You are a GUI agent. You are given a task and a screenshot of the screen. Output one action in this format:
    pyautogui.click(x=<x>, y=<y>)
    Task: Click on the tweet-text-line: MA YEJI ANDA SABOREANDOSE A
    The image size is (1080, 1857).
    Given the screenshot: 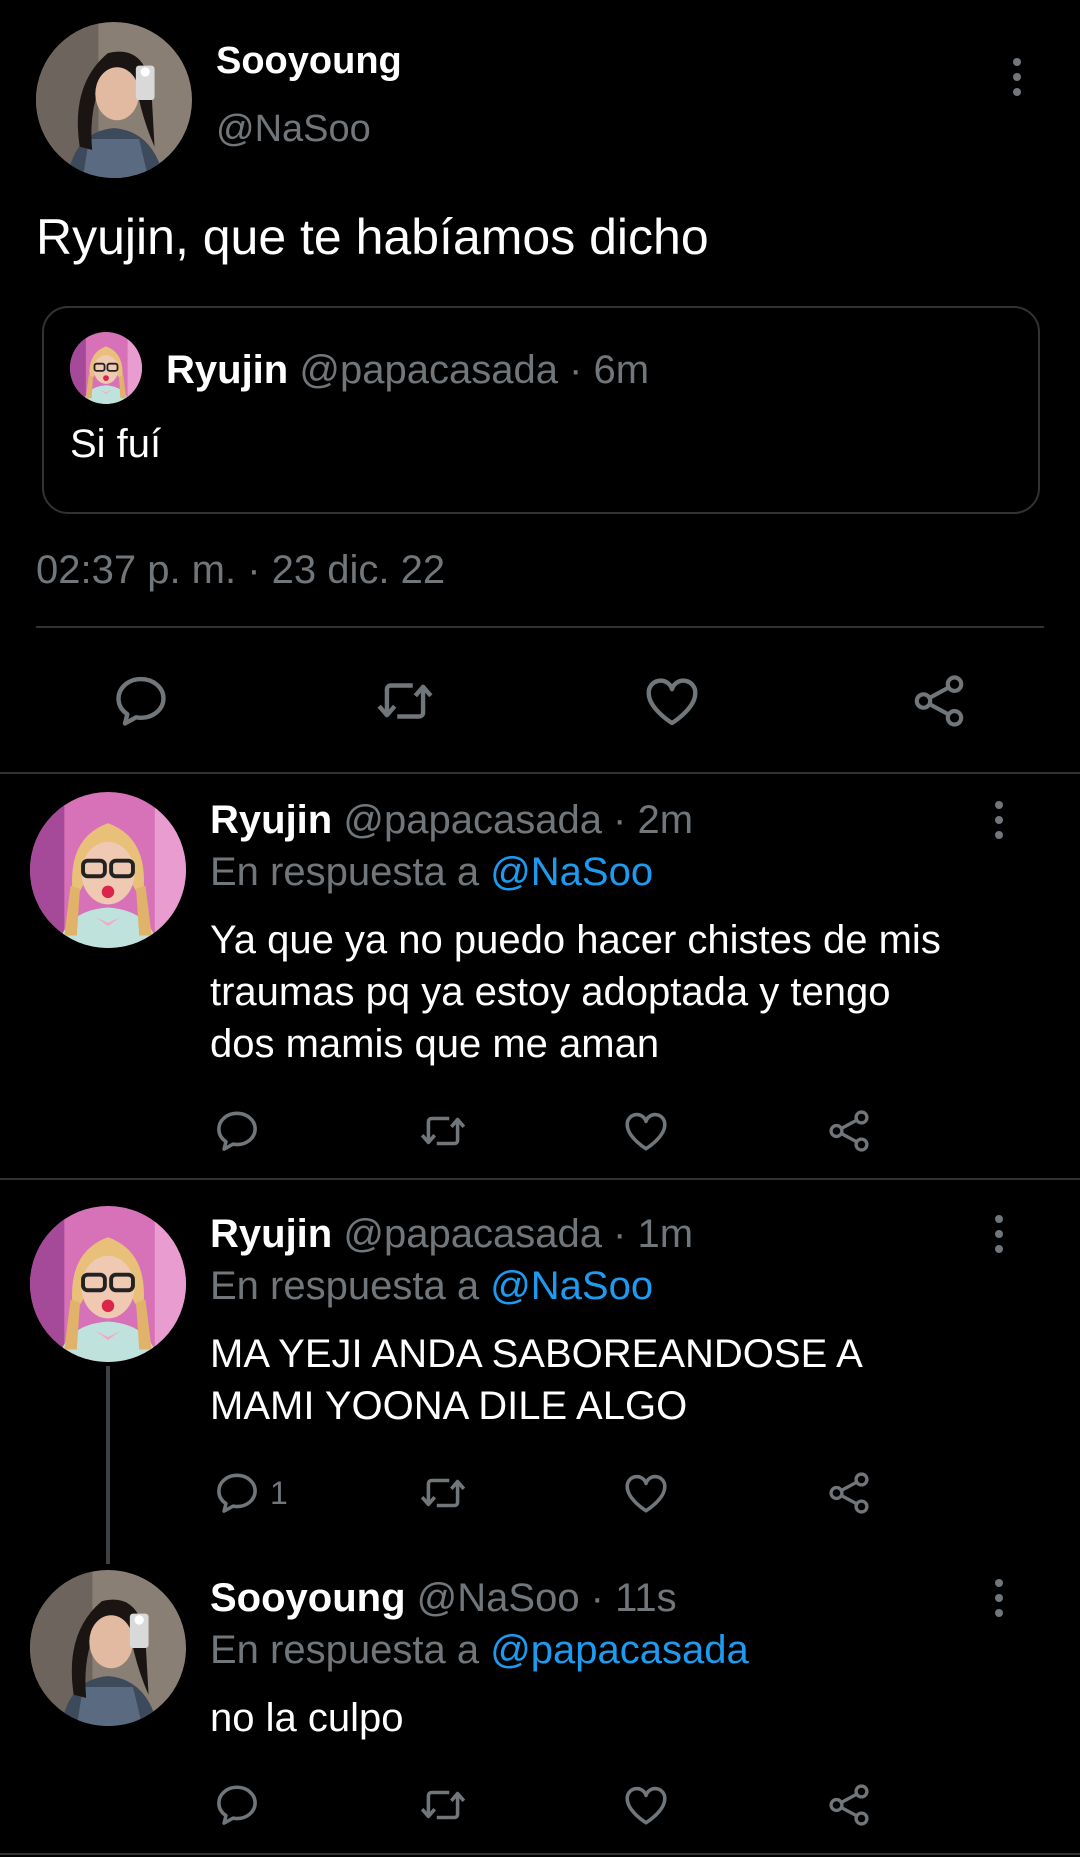 What is the action you would take?
    pyautogui.click(x=536, y=1354)
    